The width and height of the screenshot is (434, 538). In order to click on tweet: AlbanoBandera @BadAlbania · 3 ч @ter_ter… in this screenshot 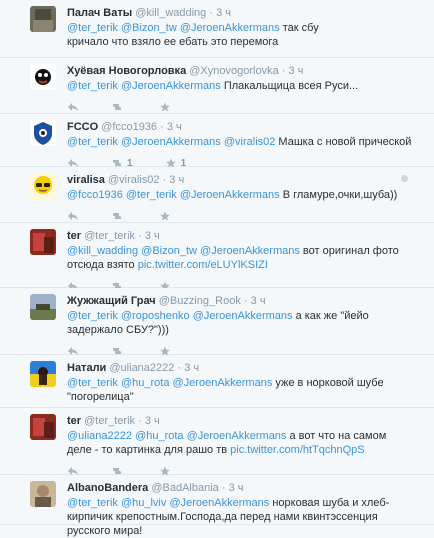, I will do `click(217, 506)`.